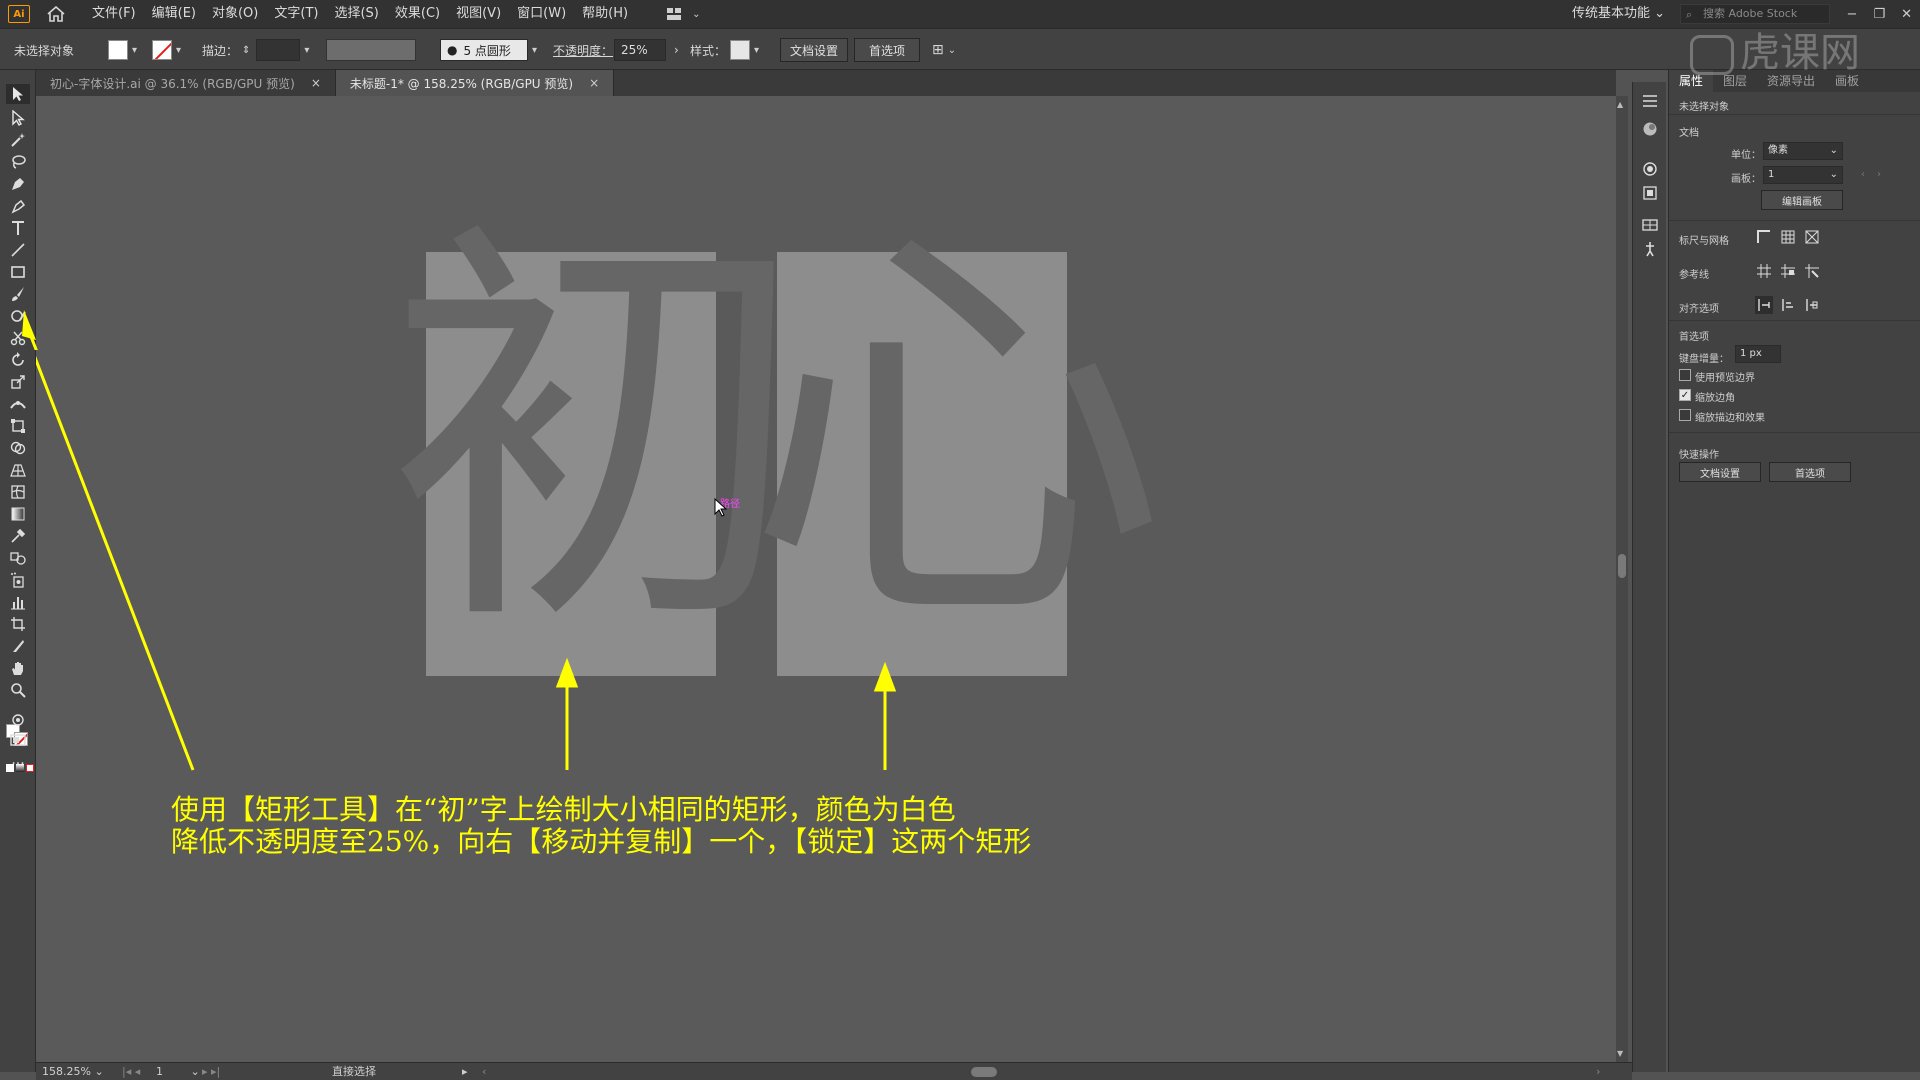 The image size is (1920, 1080). I want to click on line-segment-tool, so click(18, 250).